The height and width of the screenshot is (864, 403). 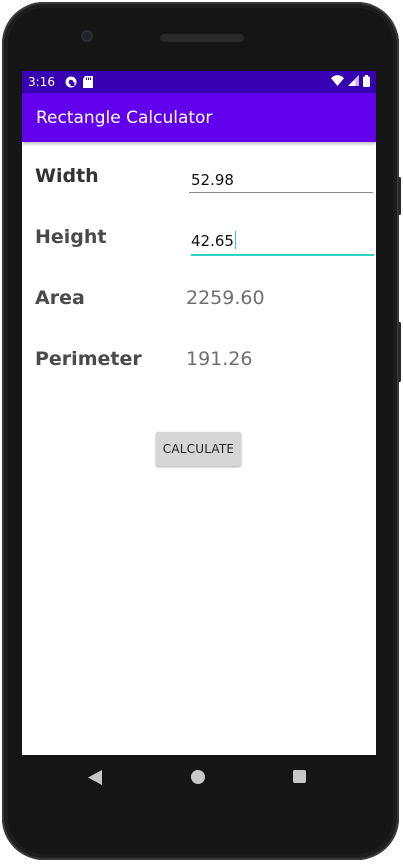 What do you see at coordinates (225, 298) in the screenshot?
I see `area-value: 2259.60` at bounding box center [225, 298].